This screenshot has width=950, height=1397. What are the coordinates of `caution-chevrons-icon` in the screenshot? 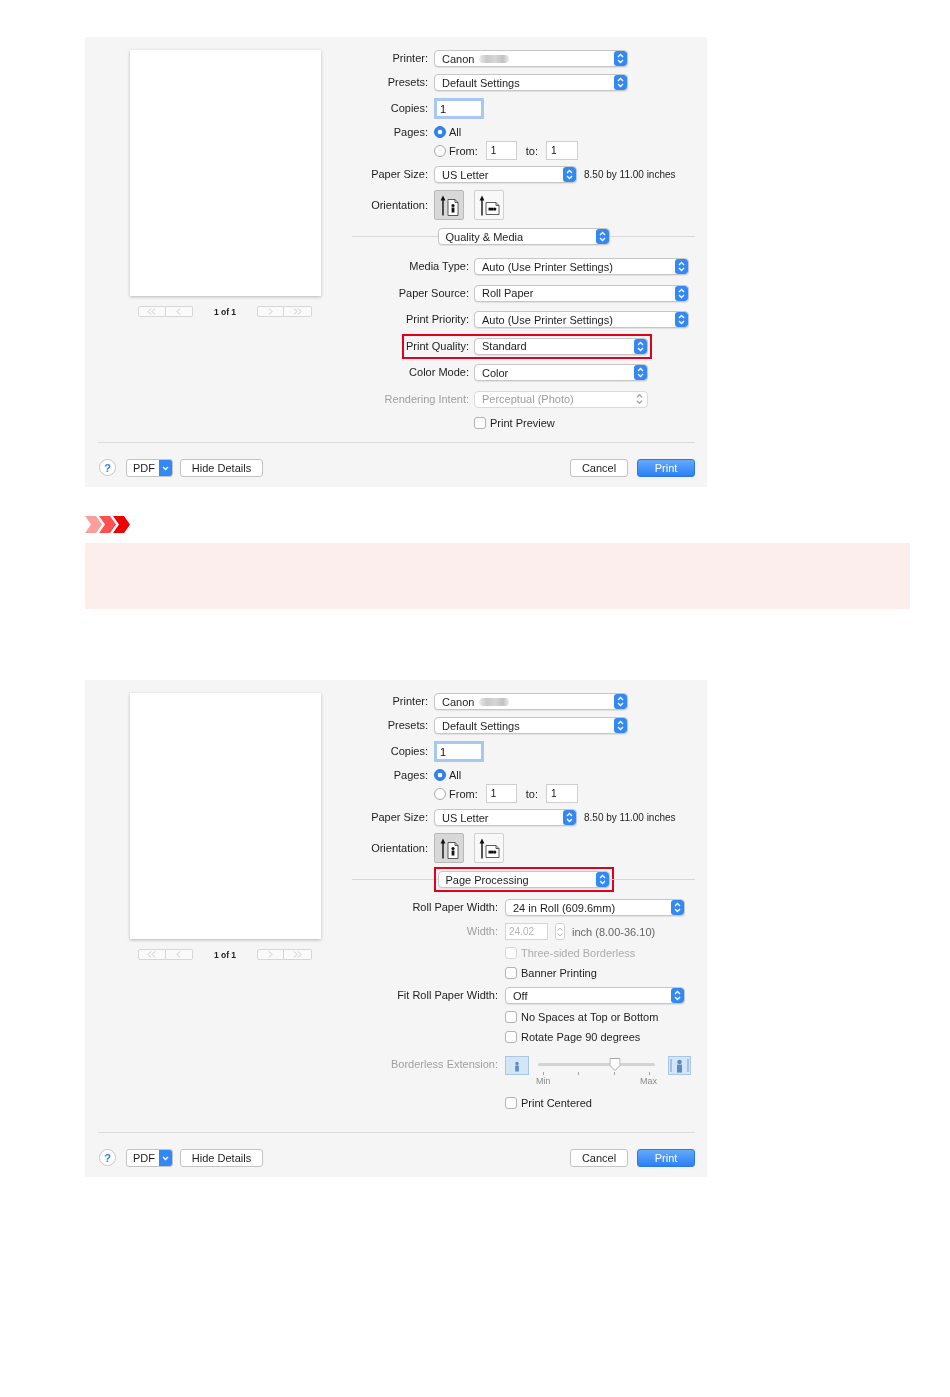 It's located at (108, 524).